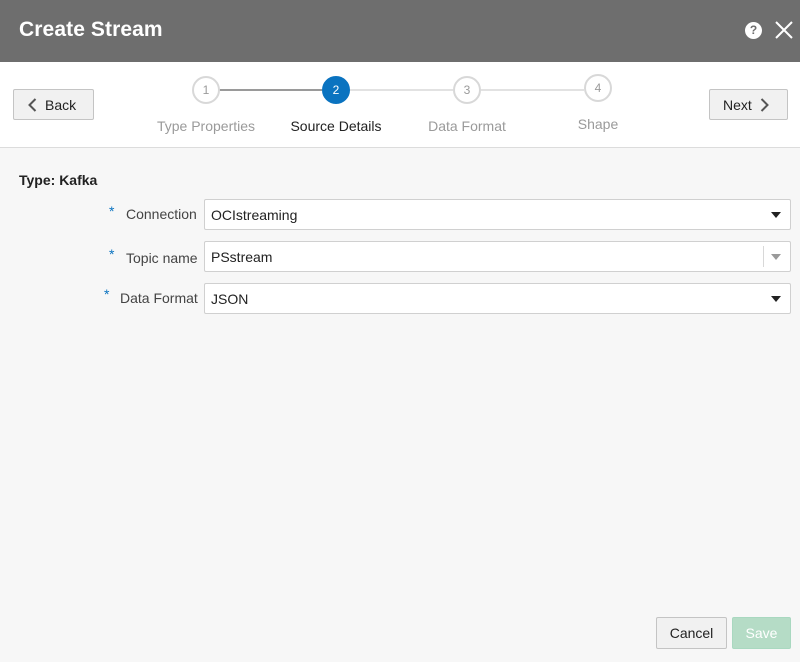 Image resolution: width=800 pixels, height=662 pixels. I want to click on next-button: Next, so click(748, 104).